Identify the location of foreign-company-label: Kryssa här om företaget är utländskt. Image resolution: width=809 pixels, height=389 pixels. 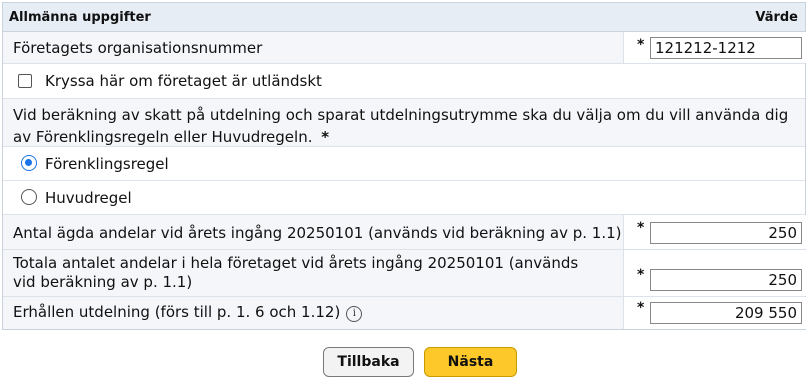
(183, 81).